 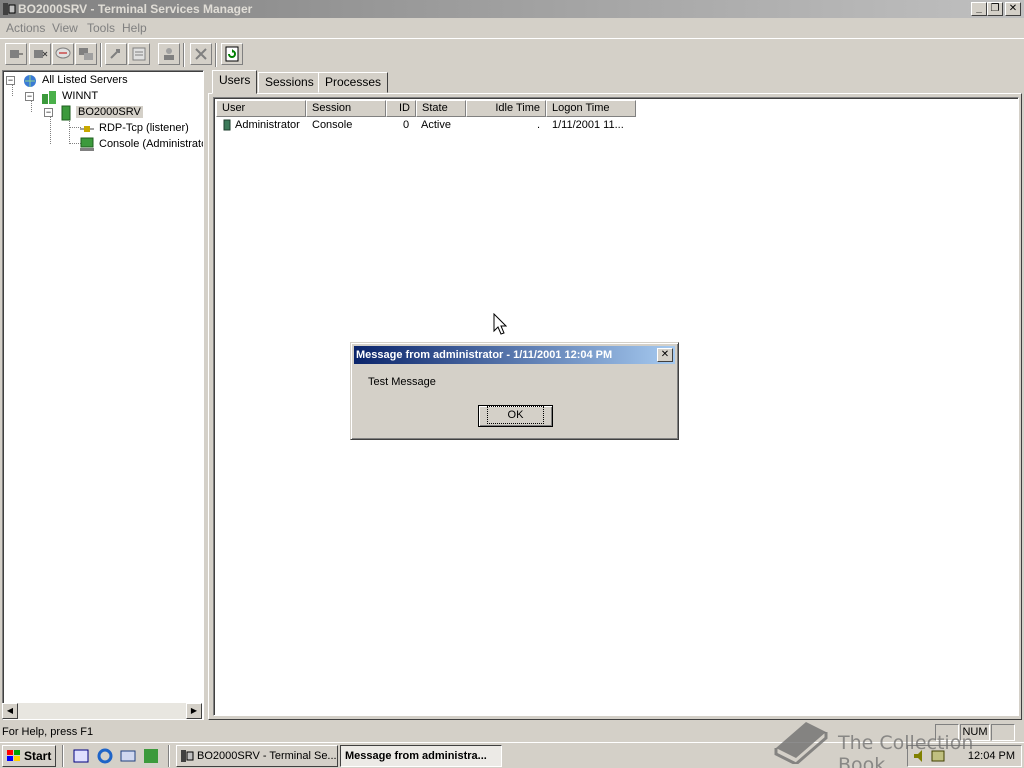 I want to click on send-message-icon, so click(x=63, y=54).